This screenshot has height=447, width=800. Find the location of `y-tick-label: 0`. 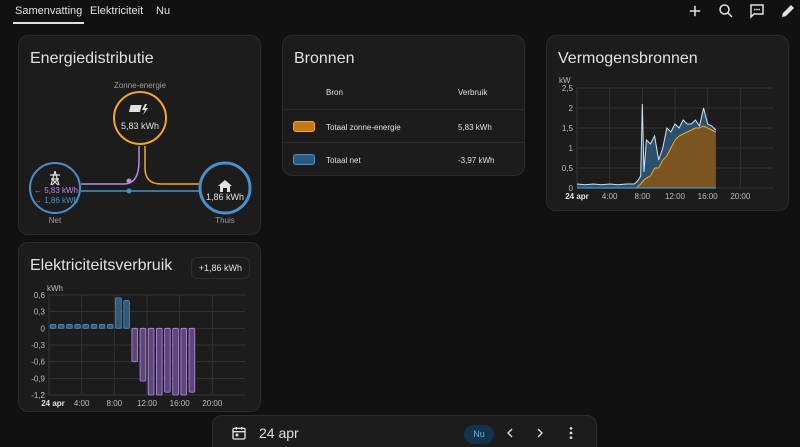

y-tick-label: 0 is located at coordinates (43, 328).